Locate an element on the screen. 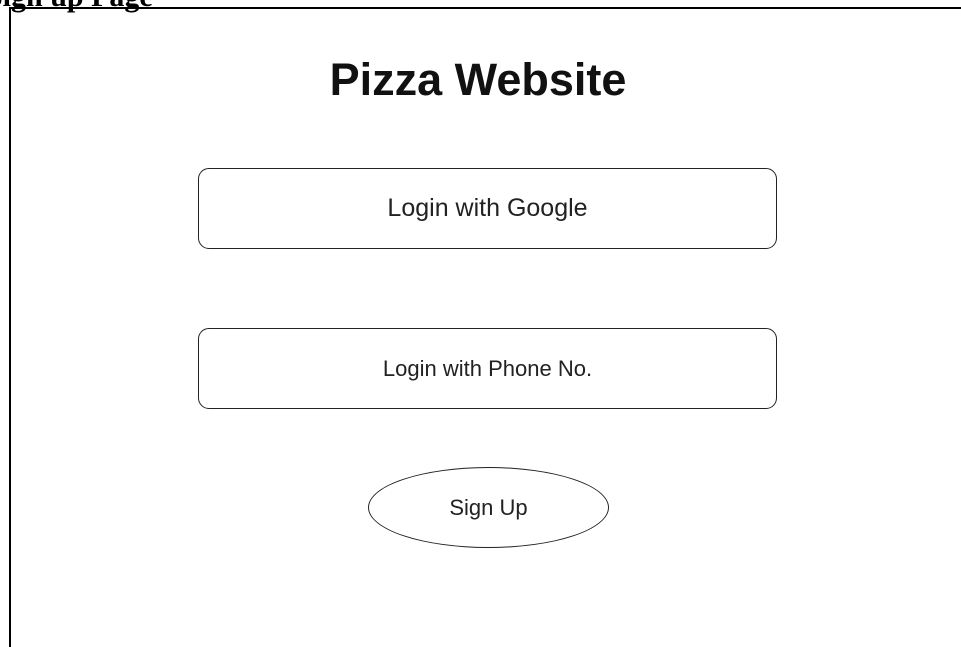  login-with-google-label: Login with Google is located at coordinates (487, 208).